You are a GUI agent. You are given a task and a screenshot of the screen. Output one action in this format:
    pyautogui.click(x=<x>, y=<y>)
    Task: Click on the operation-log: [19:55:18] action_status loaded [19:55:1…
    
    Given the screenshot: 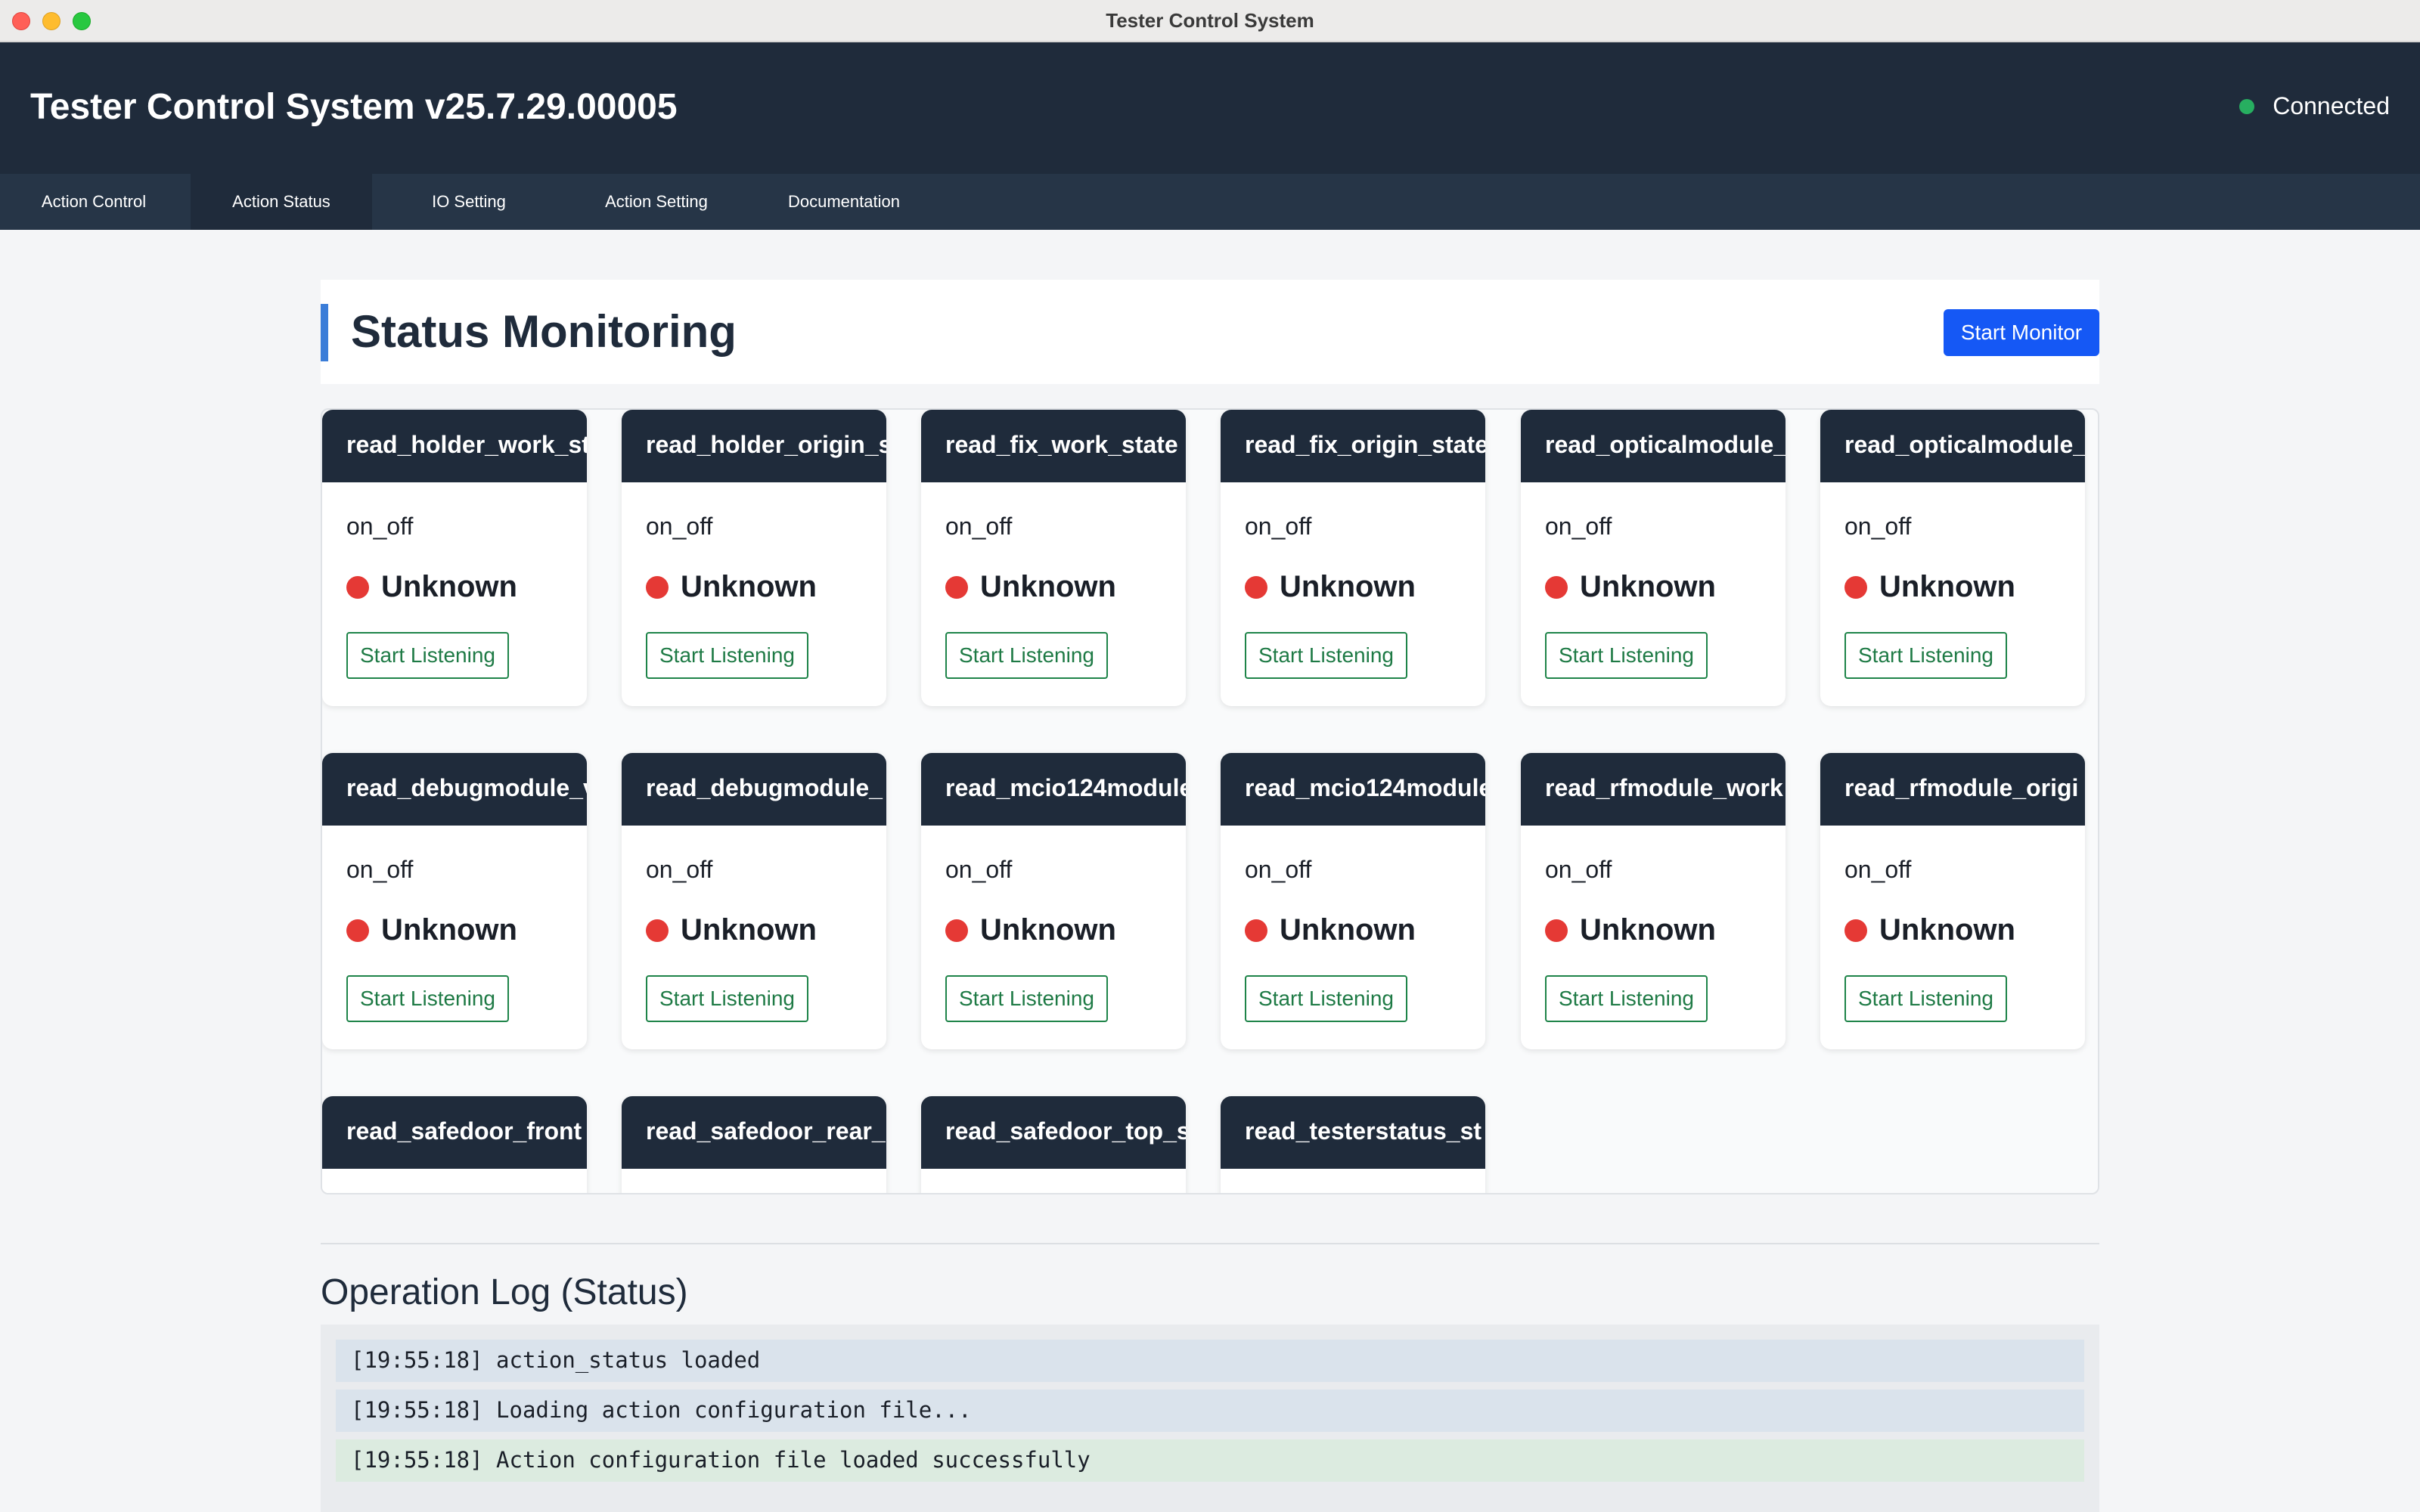 What is the action you would take?
    pyautogui.click(x=1210, y=1418)
    